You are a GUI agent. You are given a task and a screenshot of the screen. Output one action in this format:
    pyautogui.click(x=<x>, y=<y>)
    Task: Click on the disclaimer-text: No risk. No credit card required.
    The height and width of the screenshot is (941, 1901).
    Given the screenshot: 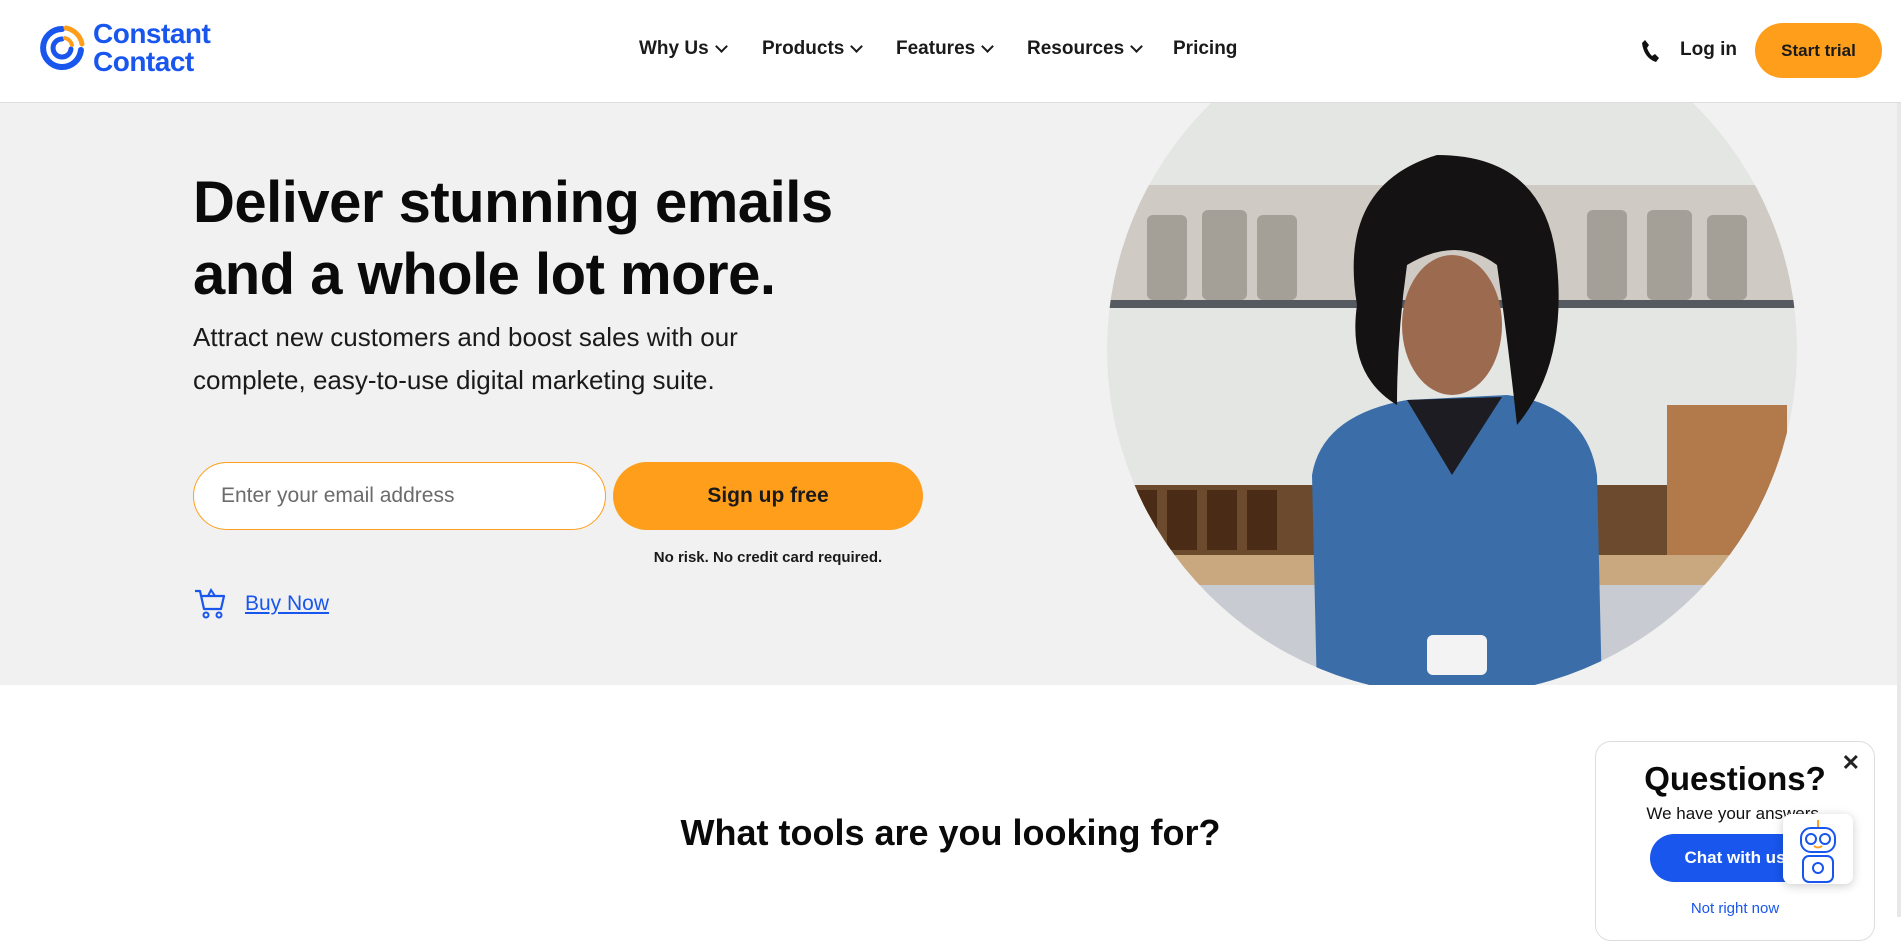 What is the action you would take?
    pyautogui.click(x=768, y=557)
    